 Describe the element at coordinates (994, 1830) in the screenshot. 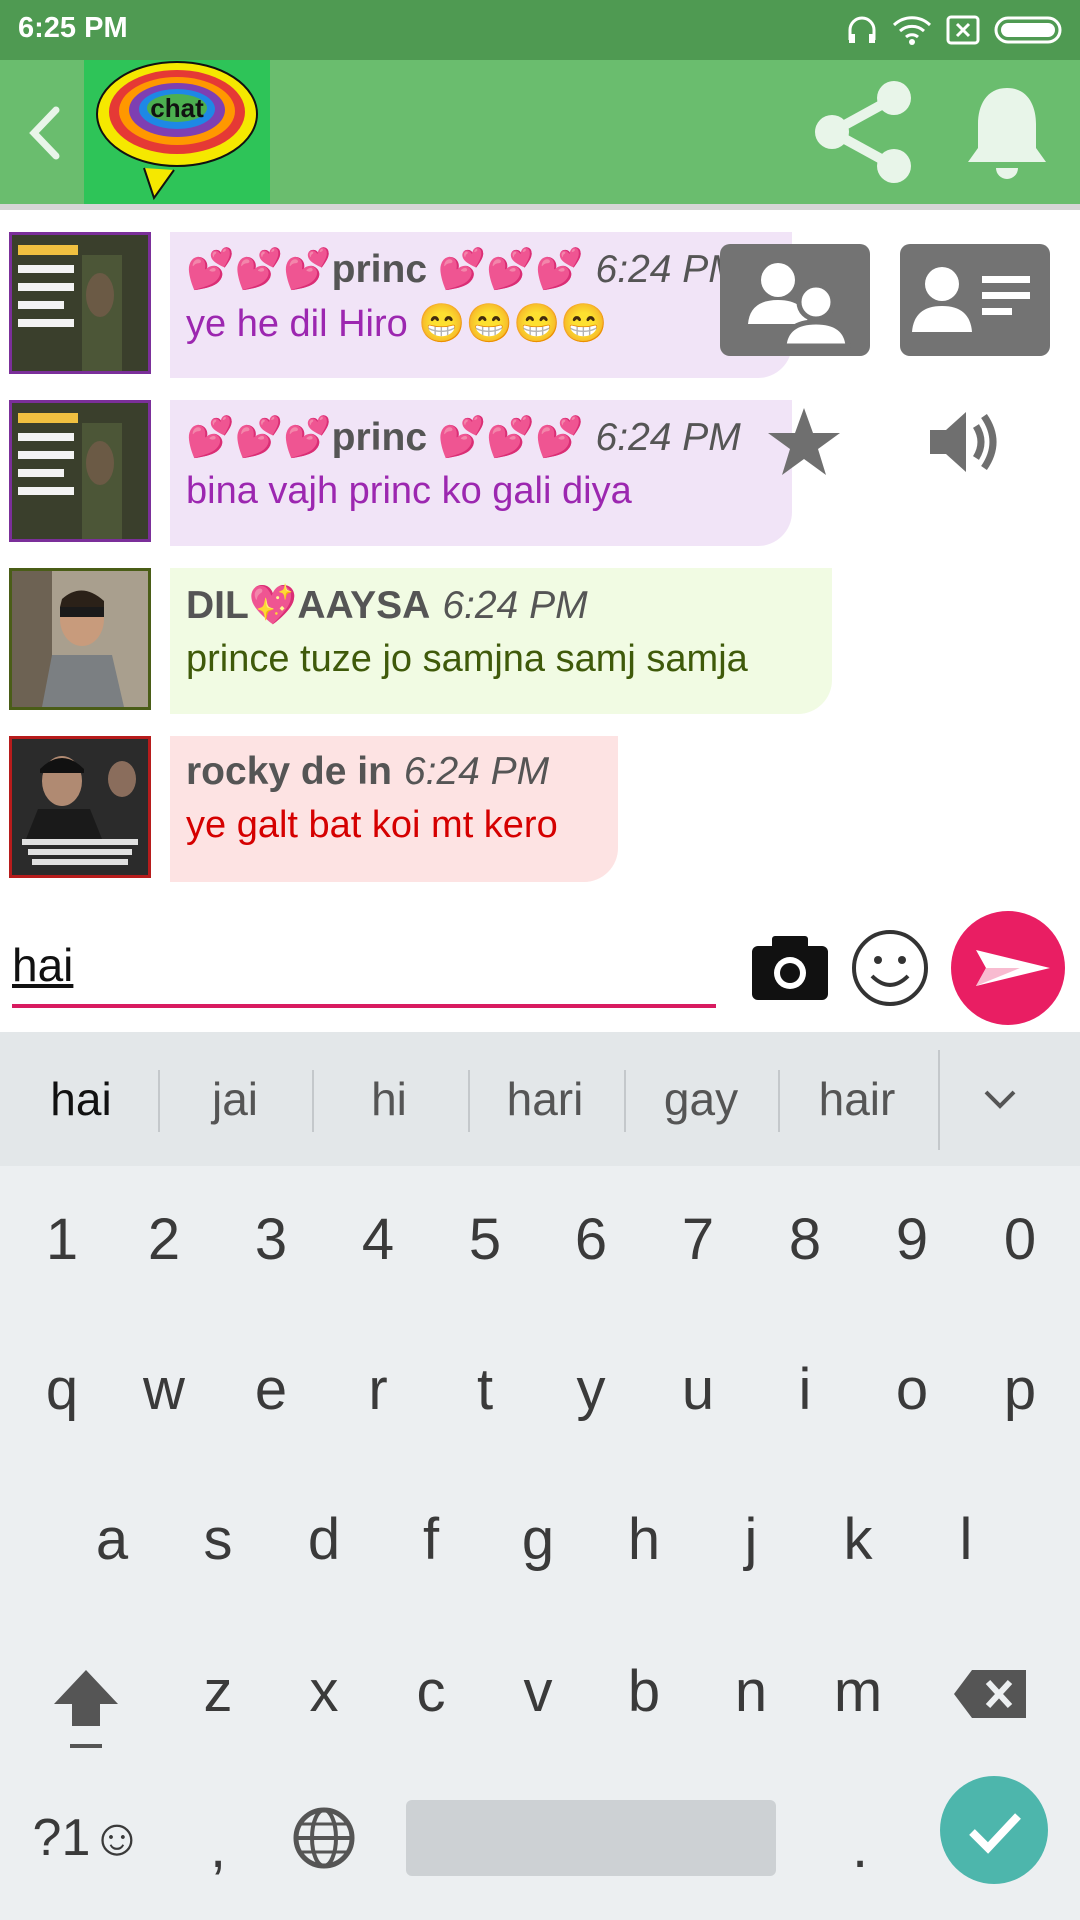

I see `enter-key` at that location.